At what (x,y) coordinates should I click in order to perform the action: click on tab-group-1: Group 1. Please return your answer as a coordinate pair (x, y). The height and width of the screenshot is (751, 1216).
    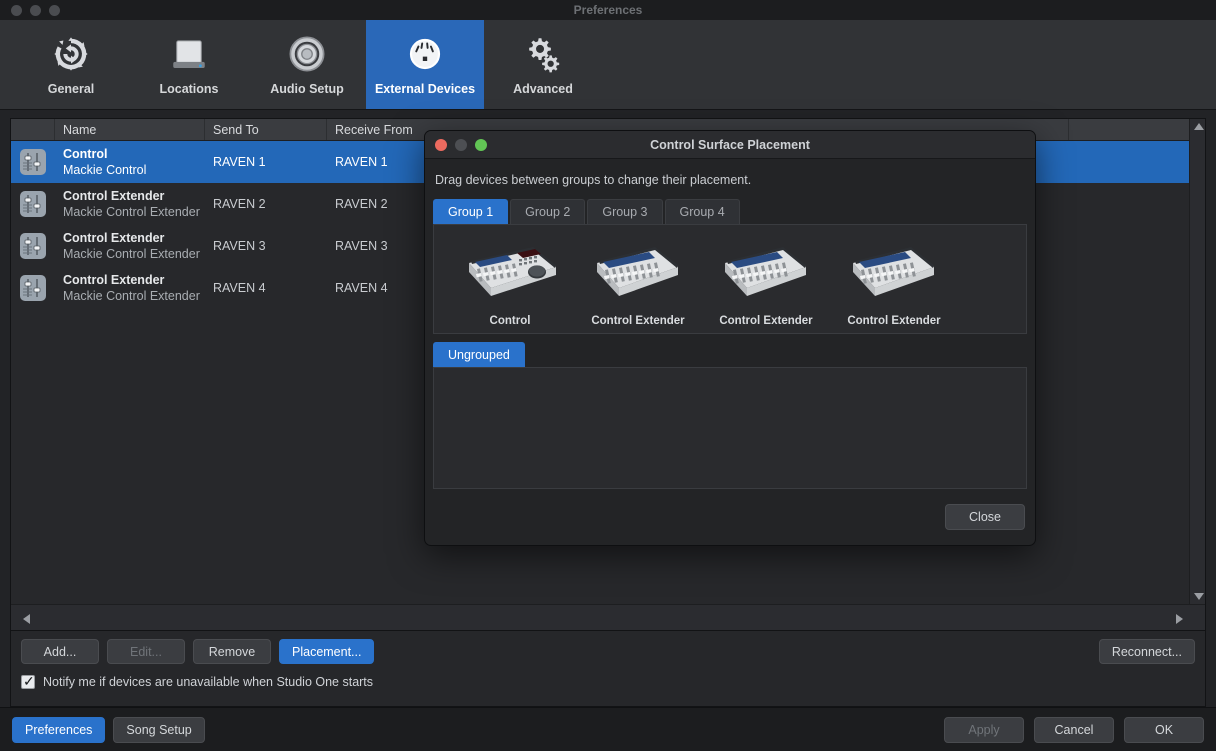
    Looking at the image, I should click on (471, 211).